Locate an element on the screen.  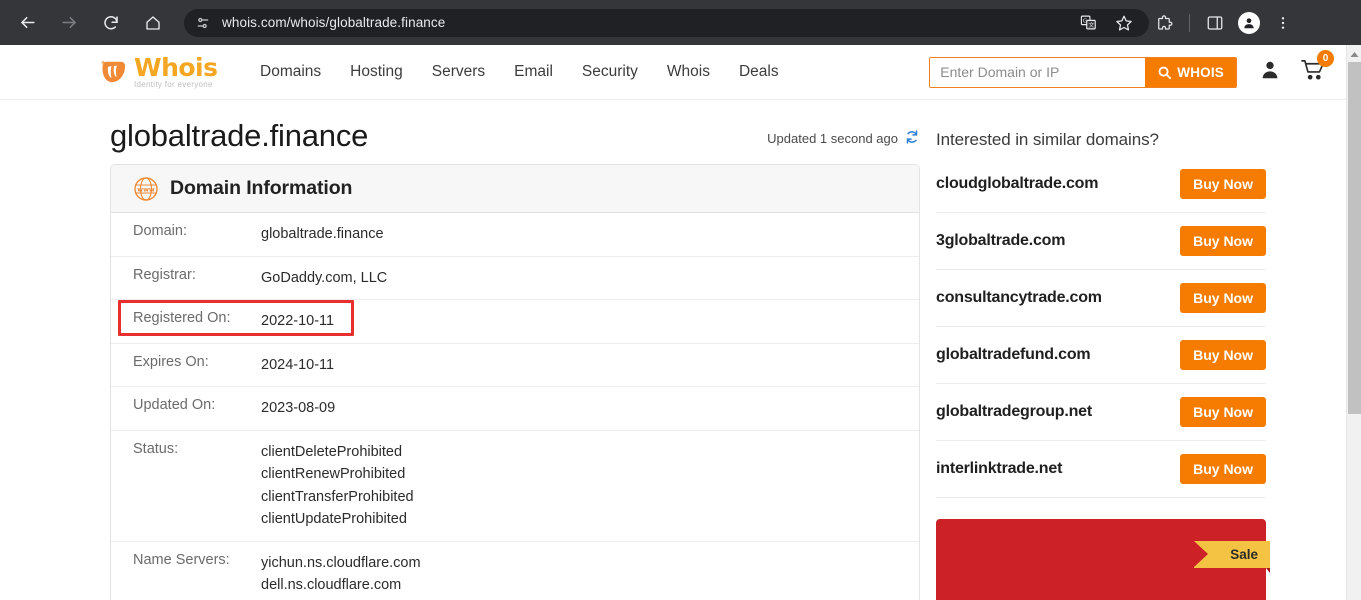
sidebar-title: Interested in similar domains? is located at coordinates (1047, 139).